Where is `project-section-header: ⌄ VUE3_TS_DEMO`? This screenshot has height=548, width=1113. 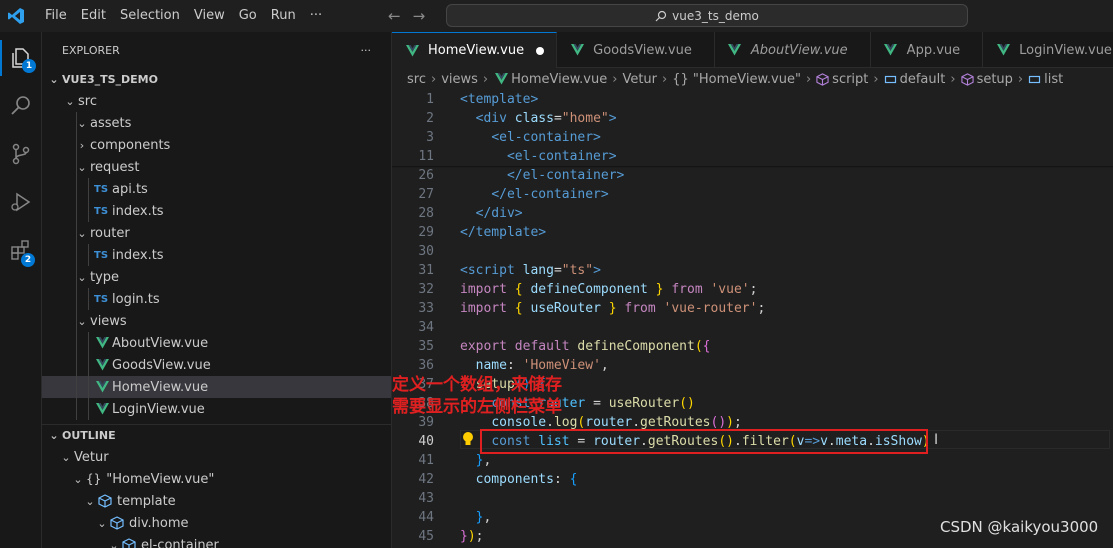
project-section-header: ⌄ VUE3_TS_DEMO is located at coordinates (216, 79).